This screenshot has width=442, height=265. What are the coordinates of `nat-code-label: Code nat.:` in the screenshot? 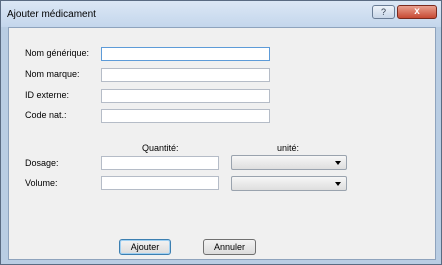 It's located at (46, 115).